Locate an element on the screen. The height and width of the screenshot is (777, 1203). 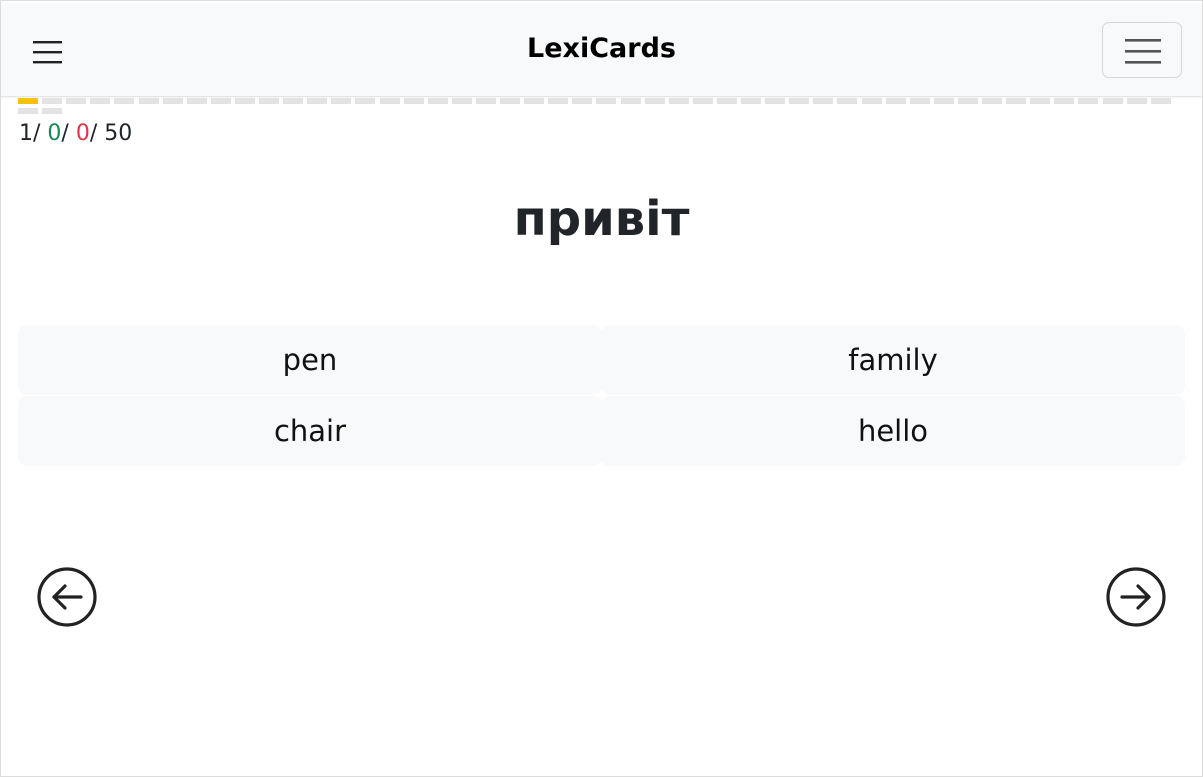
top-navbar: LexiCards is located at coordinates (601, 50).